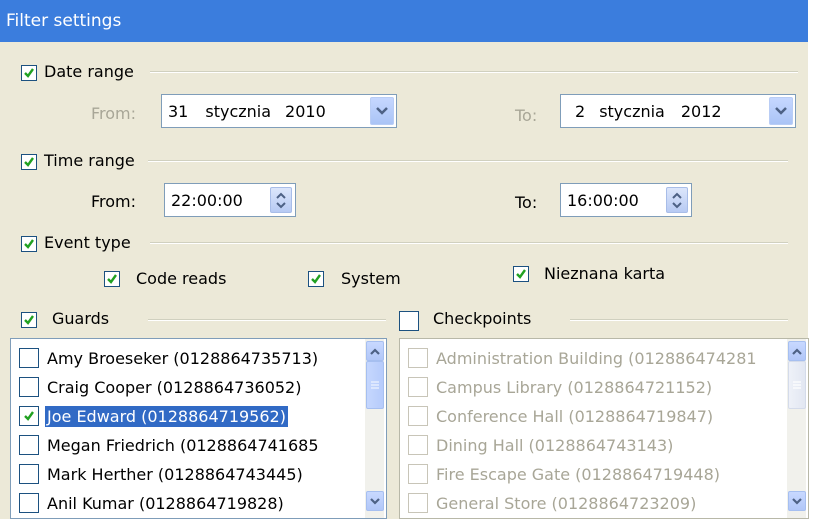 Image resolution: width=820 pixels, height=519 pixels. Describe the element at coordinates (566, 503) in the screenshot. I see `item-label: General Store (0128864723209)` at that location.